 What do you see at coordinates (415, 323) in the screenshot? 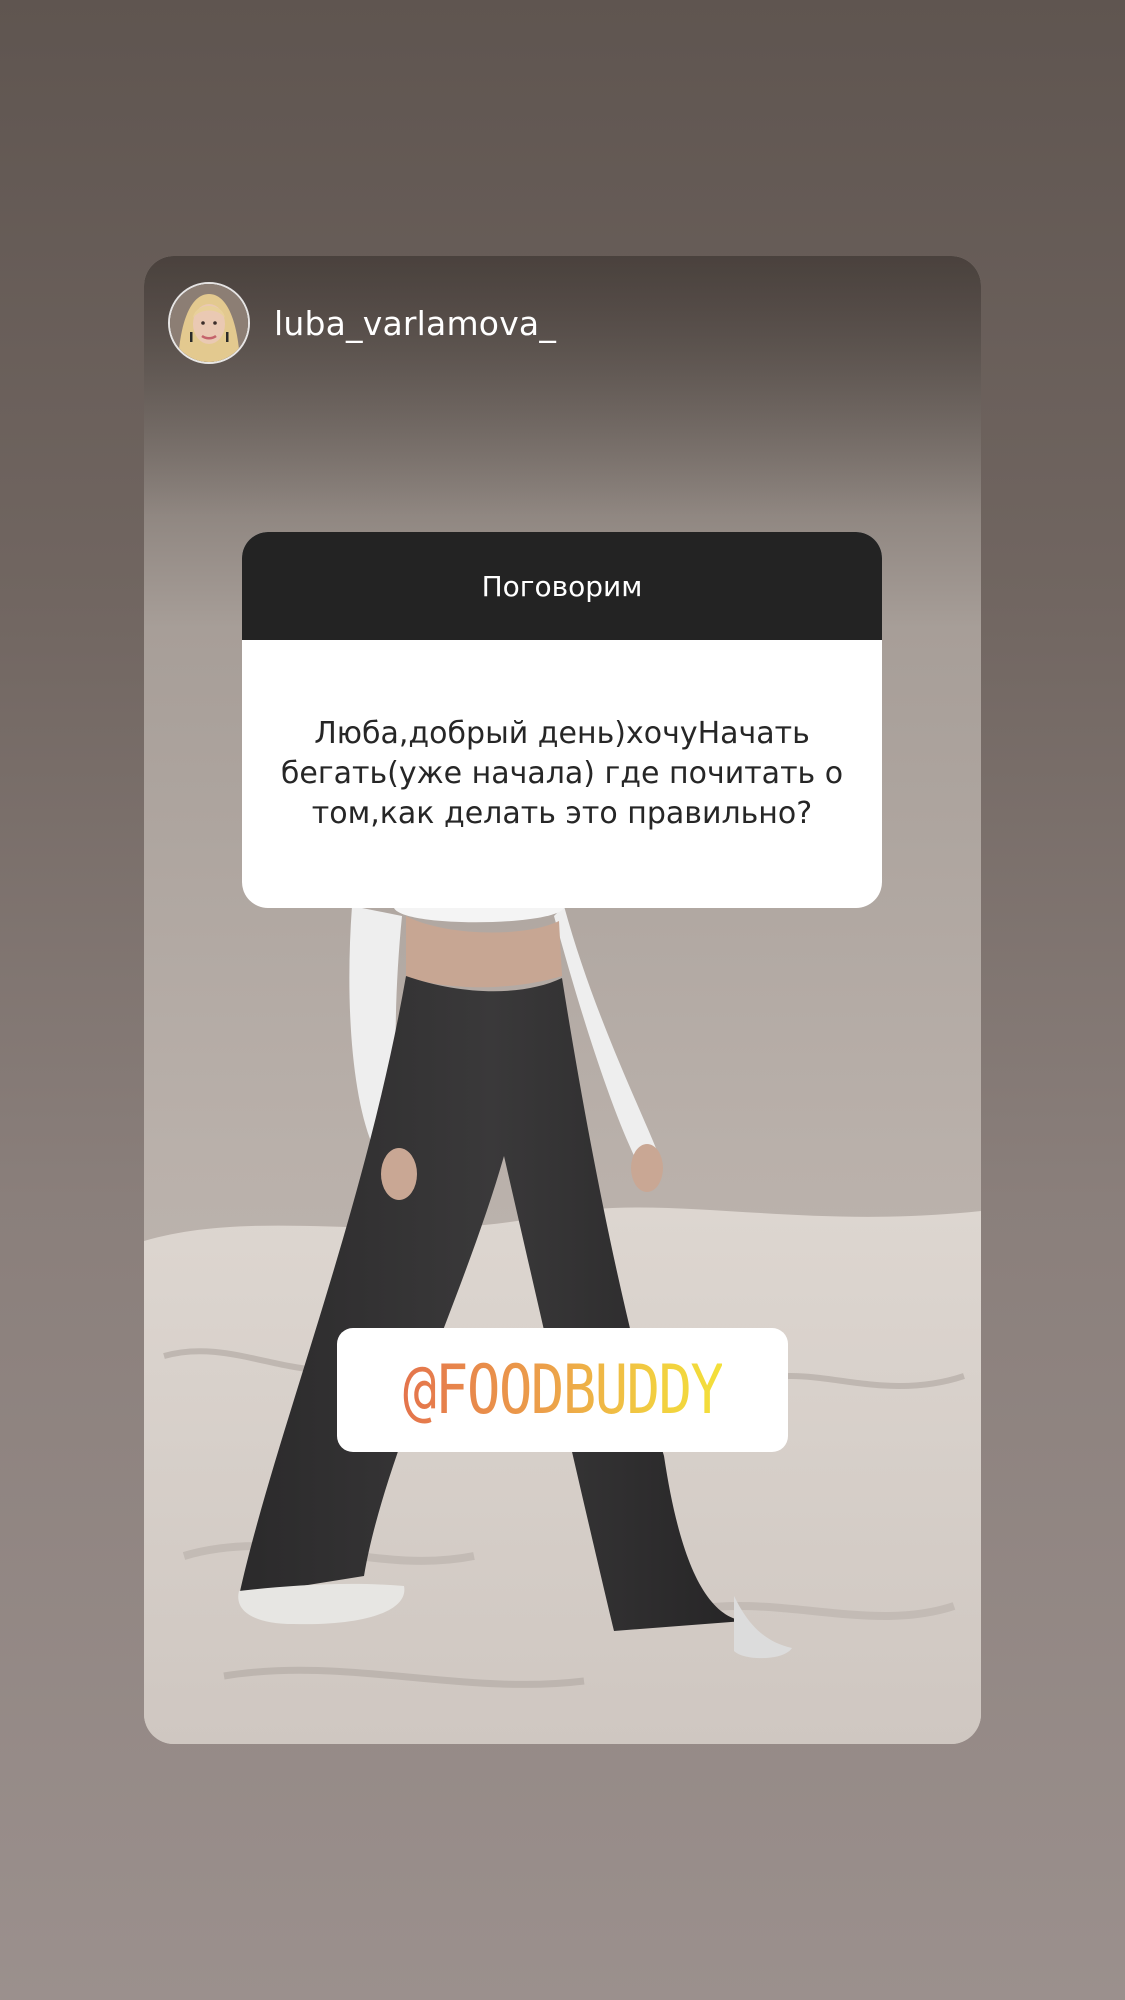
I see `username: luba_varlamova_` at bounding box center [415, 323].